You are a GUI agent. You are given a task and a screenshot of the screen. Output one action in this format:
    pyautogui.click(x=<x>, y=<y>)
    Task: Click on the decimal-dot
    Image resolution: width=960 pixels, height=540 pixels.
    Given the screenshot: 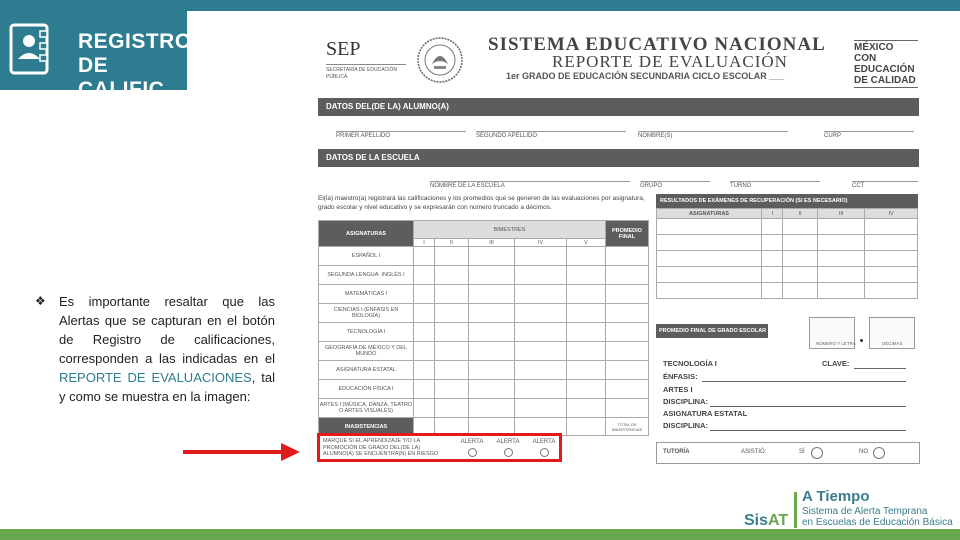 What is the action you would take?
    pyautogui.click(x=861, y=340)
    